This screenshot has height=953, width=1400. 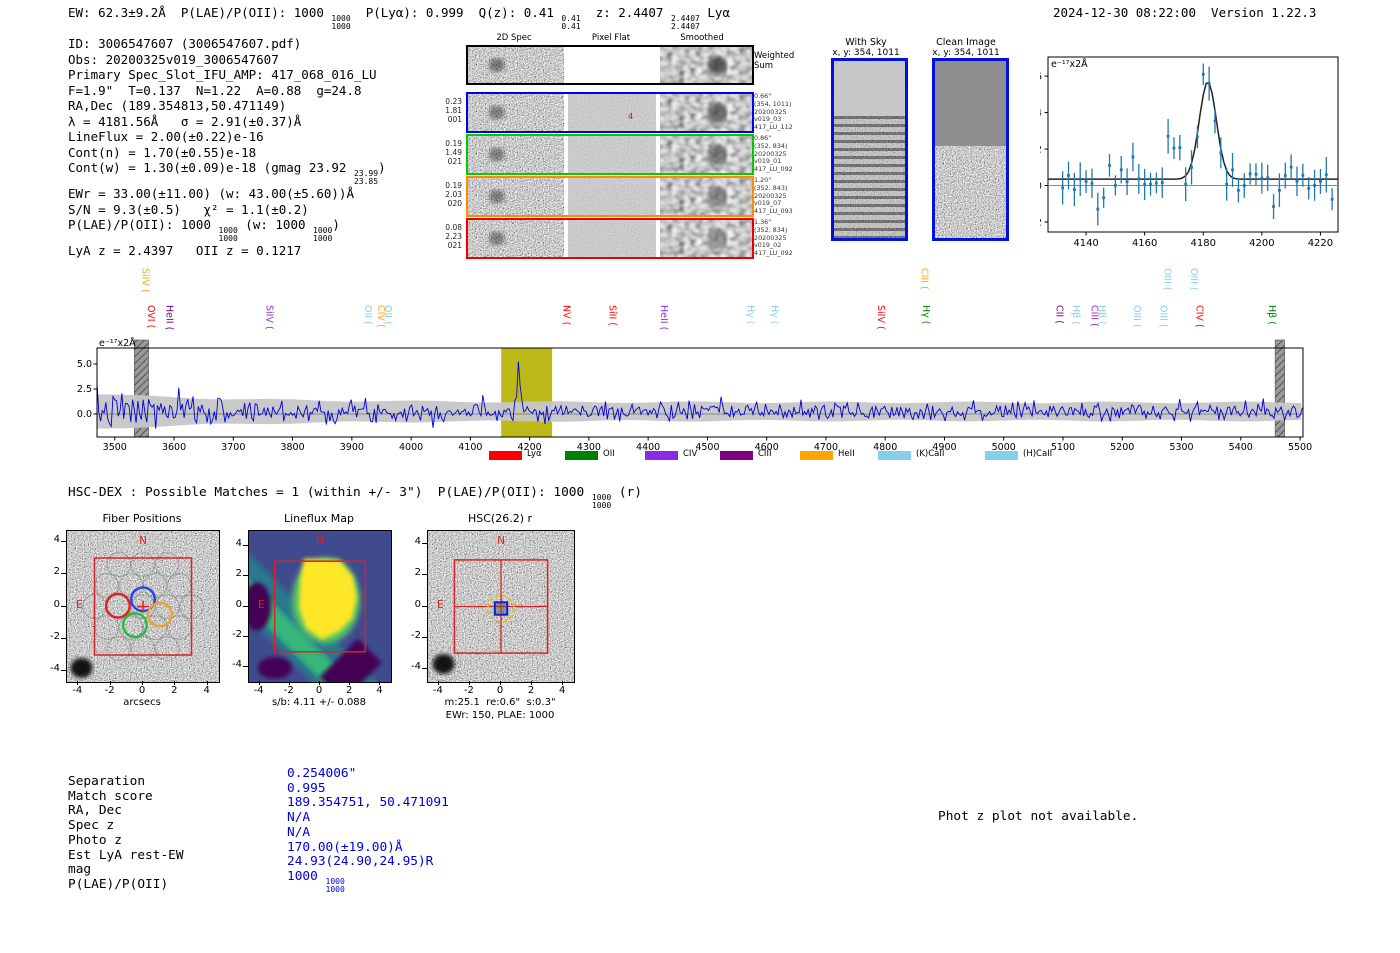 I want to click on masked-band, so click(x=1279, y=388).